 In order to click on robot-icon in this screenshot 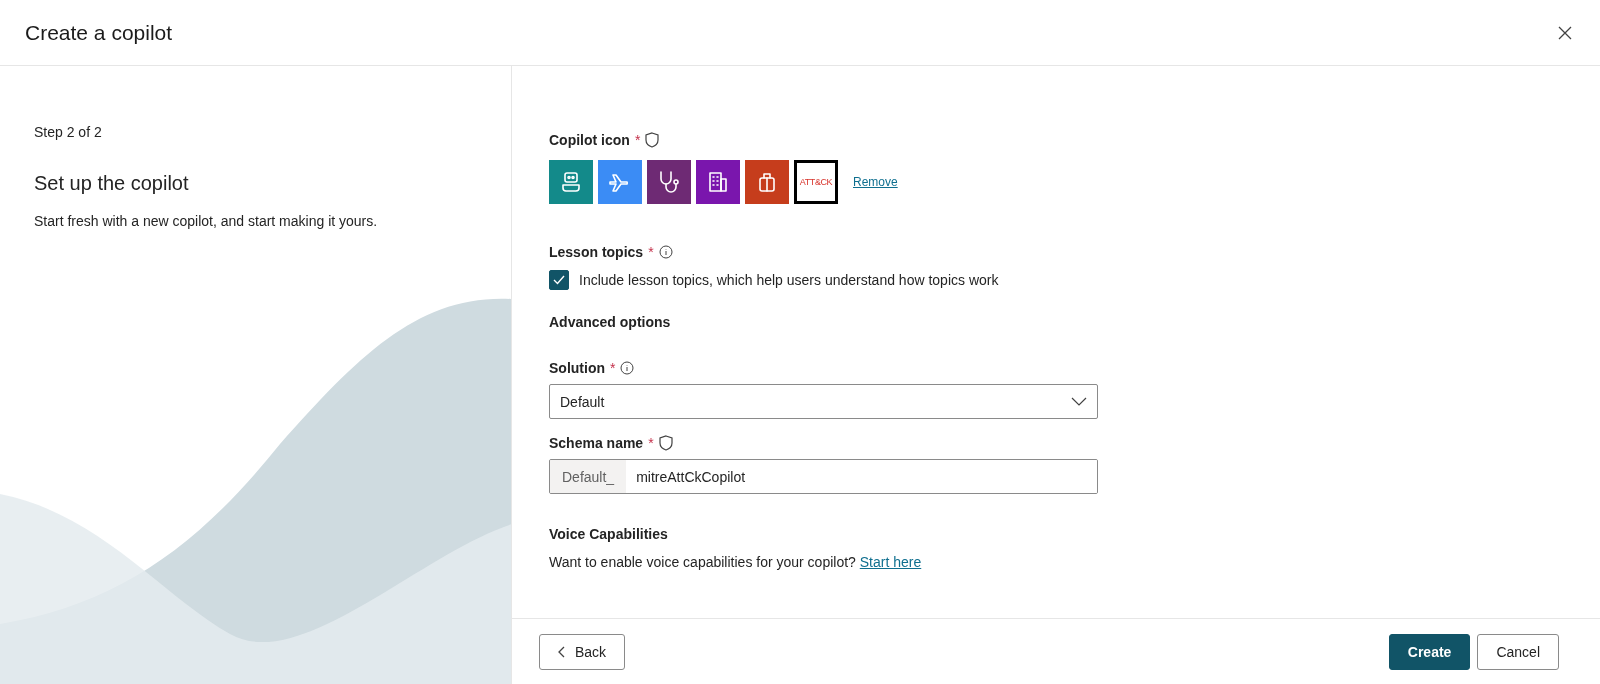, I will do `click(571, 182)`.